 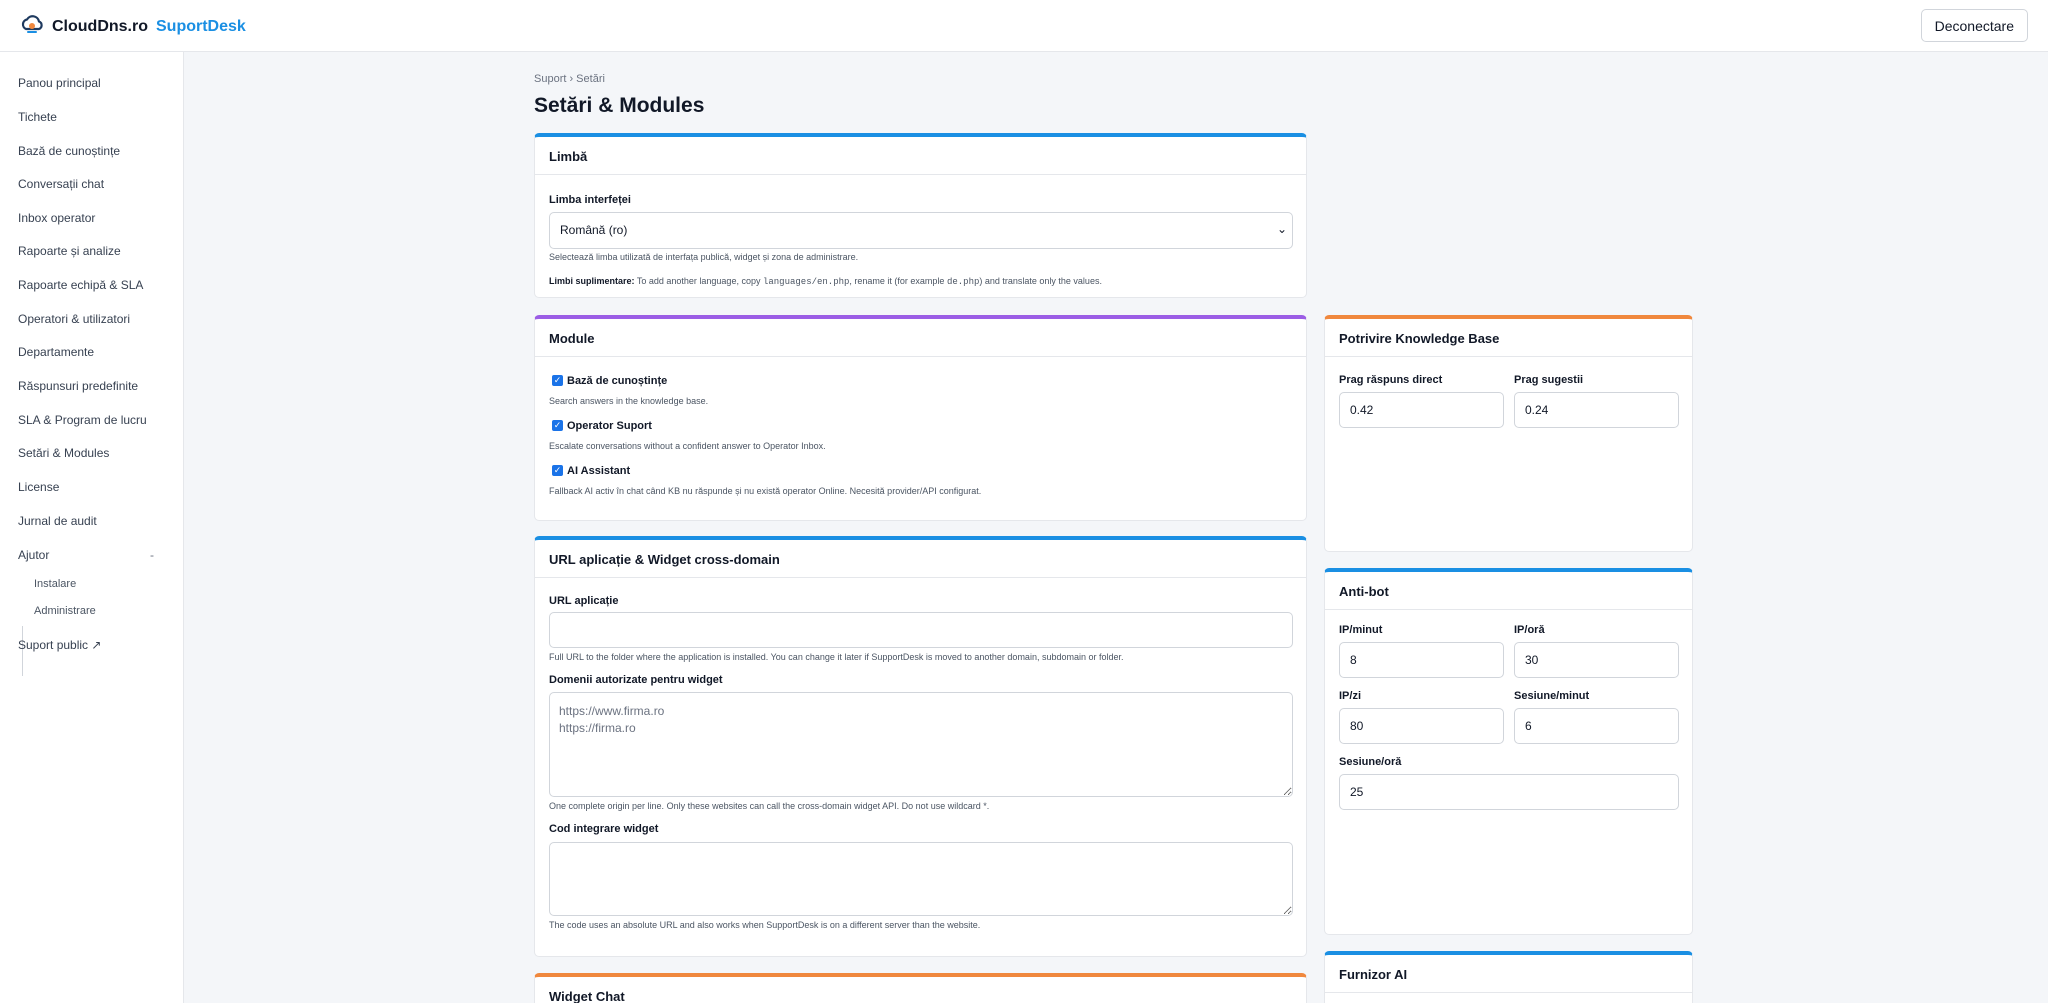 I want to click on embed-code-label: Cod integrare widget, so click(x=604, y=829).